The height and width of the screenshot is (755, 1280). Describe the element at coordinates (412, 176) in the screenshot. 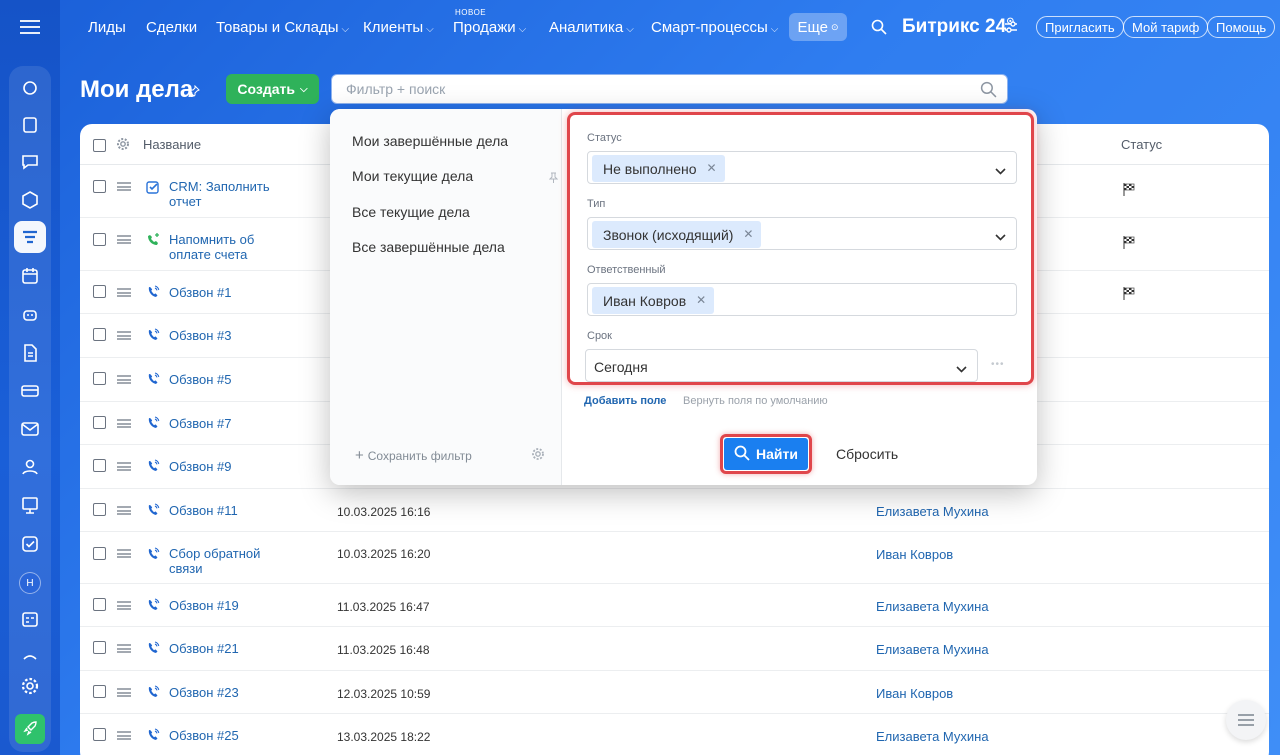

I see `preset-my-current: Мои текущие дела` at that location.